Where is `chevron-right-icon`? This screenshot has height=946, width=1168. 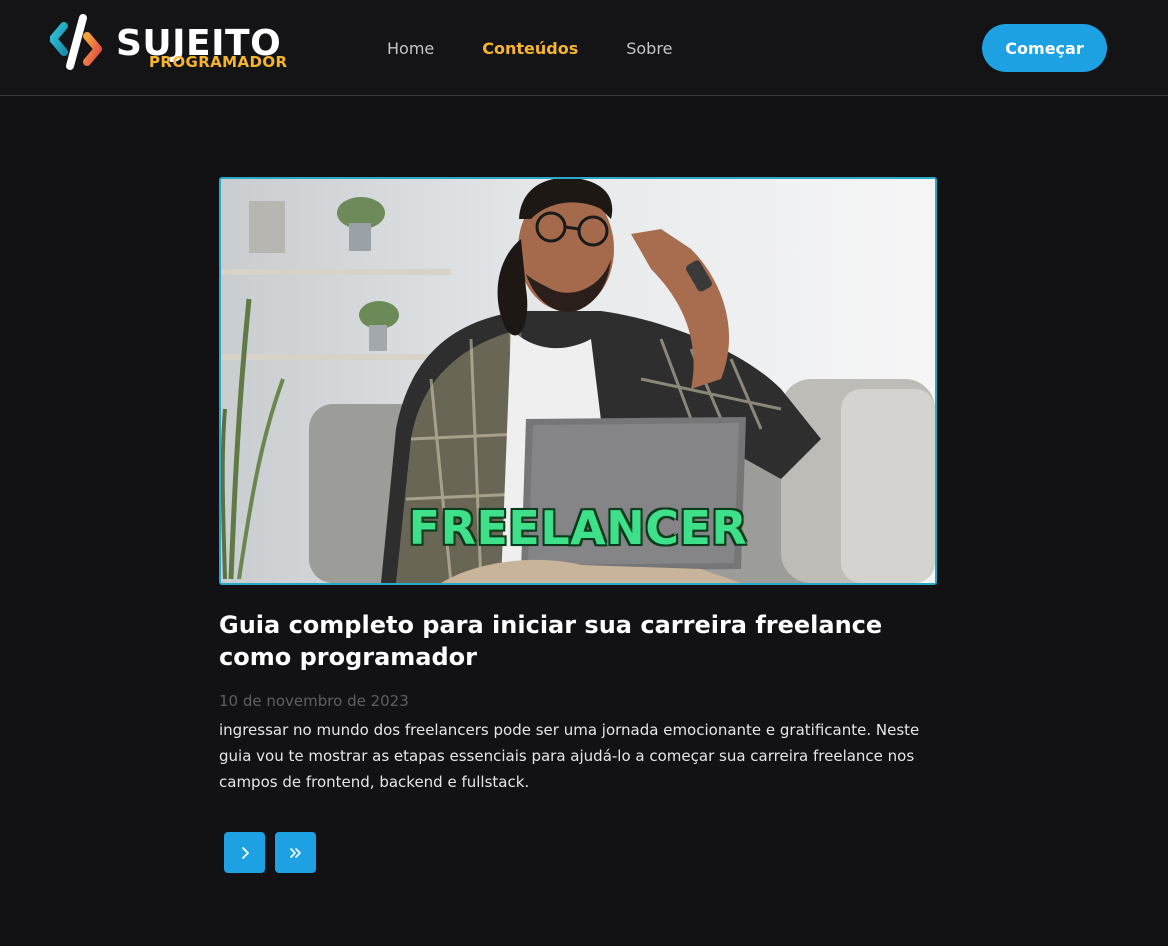
chevron-right-icon is located at coordinates (245, 852).